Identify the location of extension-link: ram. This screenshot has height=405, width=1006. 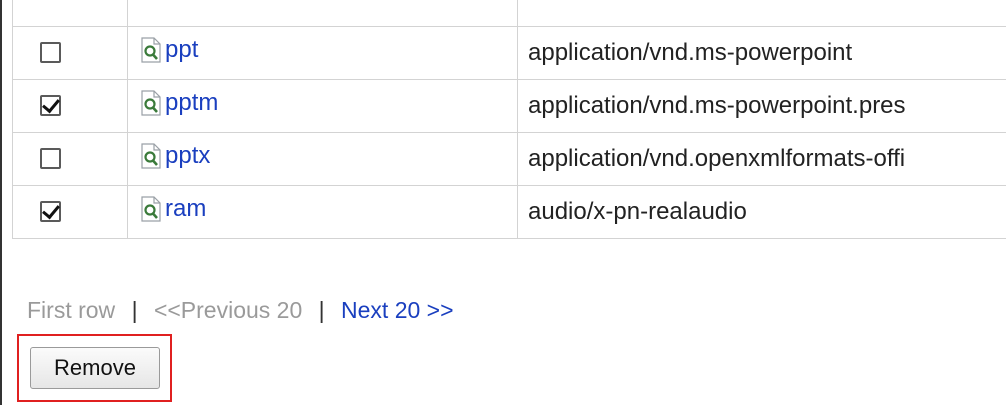
(173, 209).